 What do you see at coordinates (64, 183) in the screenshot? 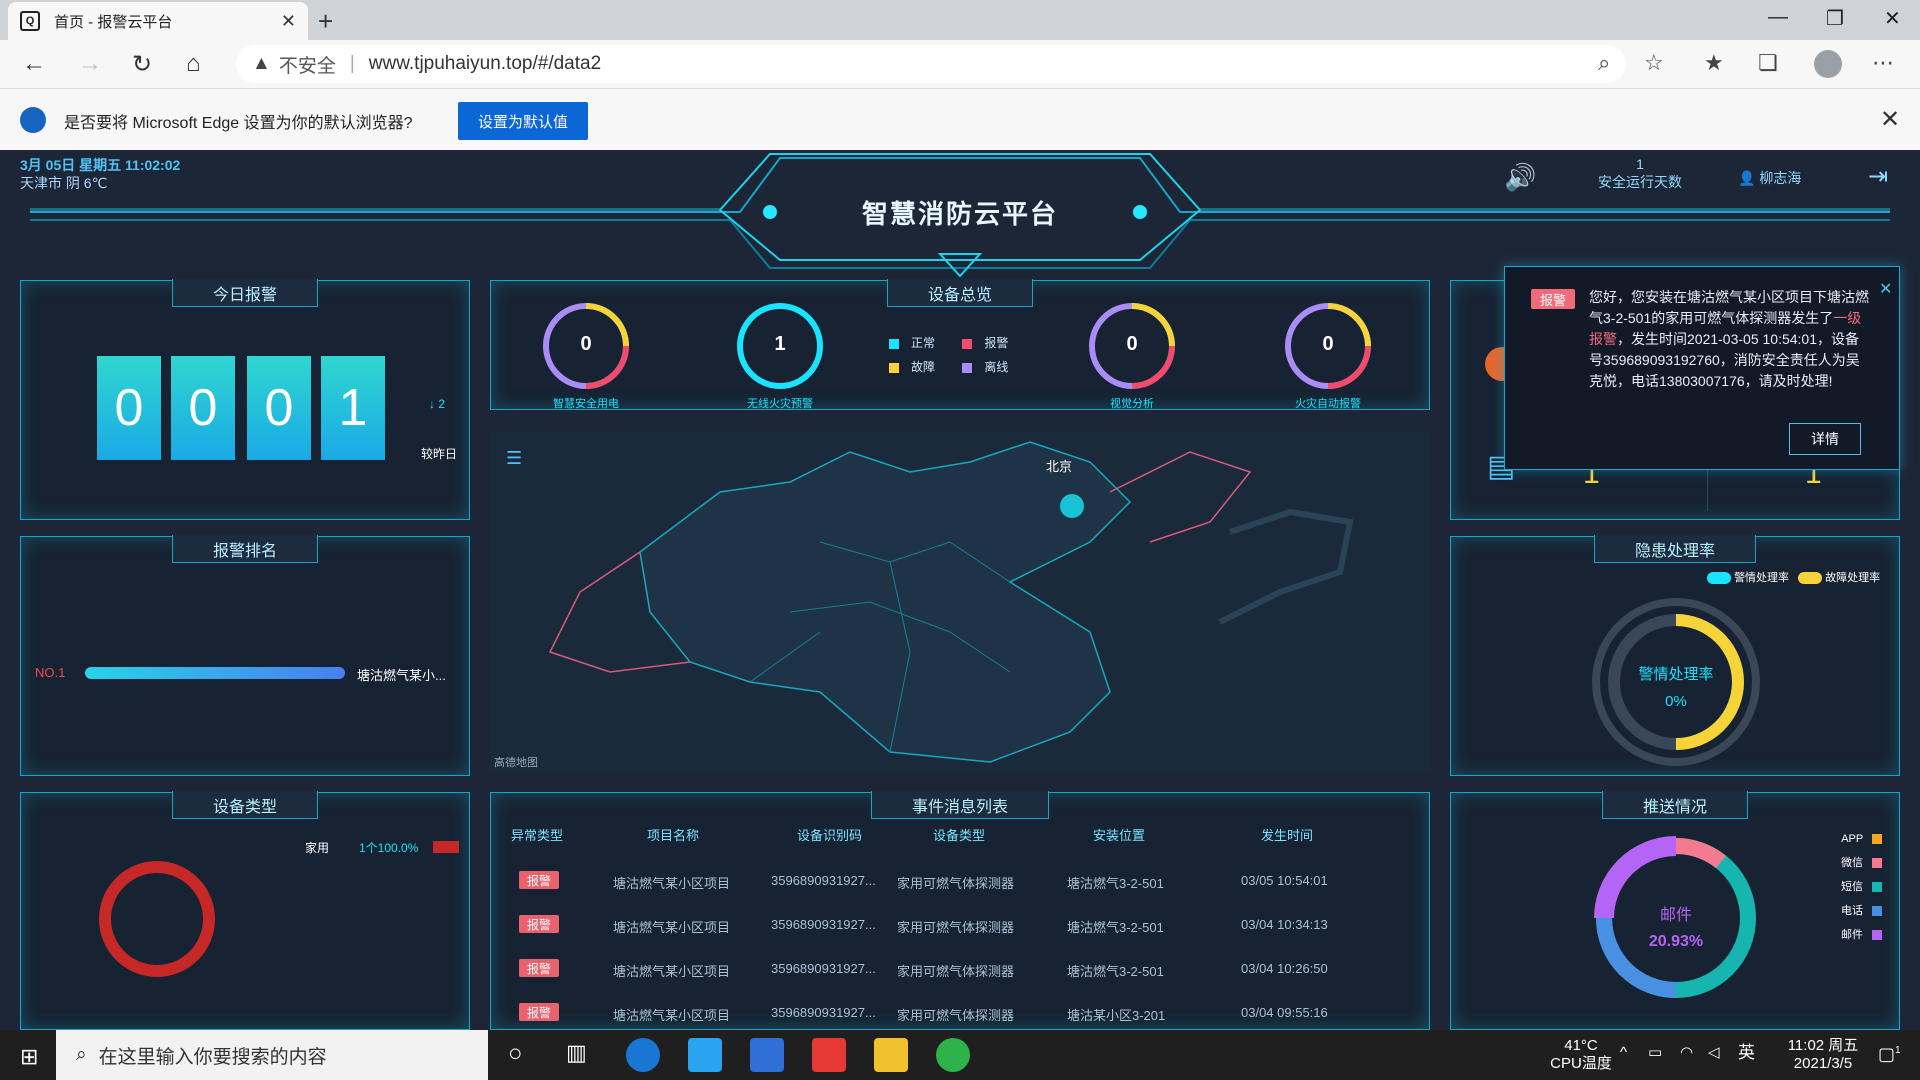
I see `weather-text: 天津市 阴 6℃` at bounding box center [64, 183].